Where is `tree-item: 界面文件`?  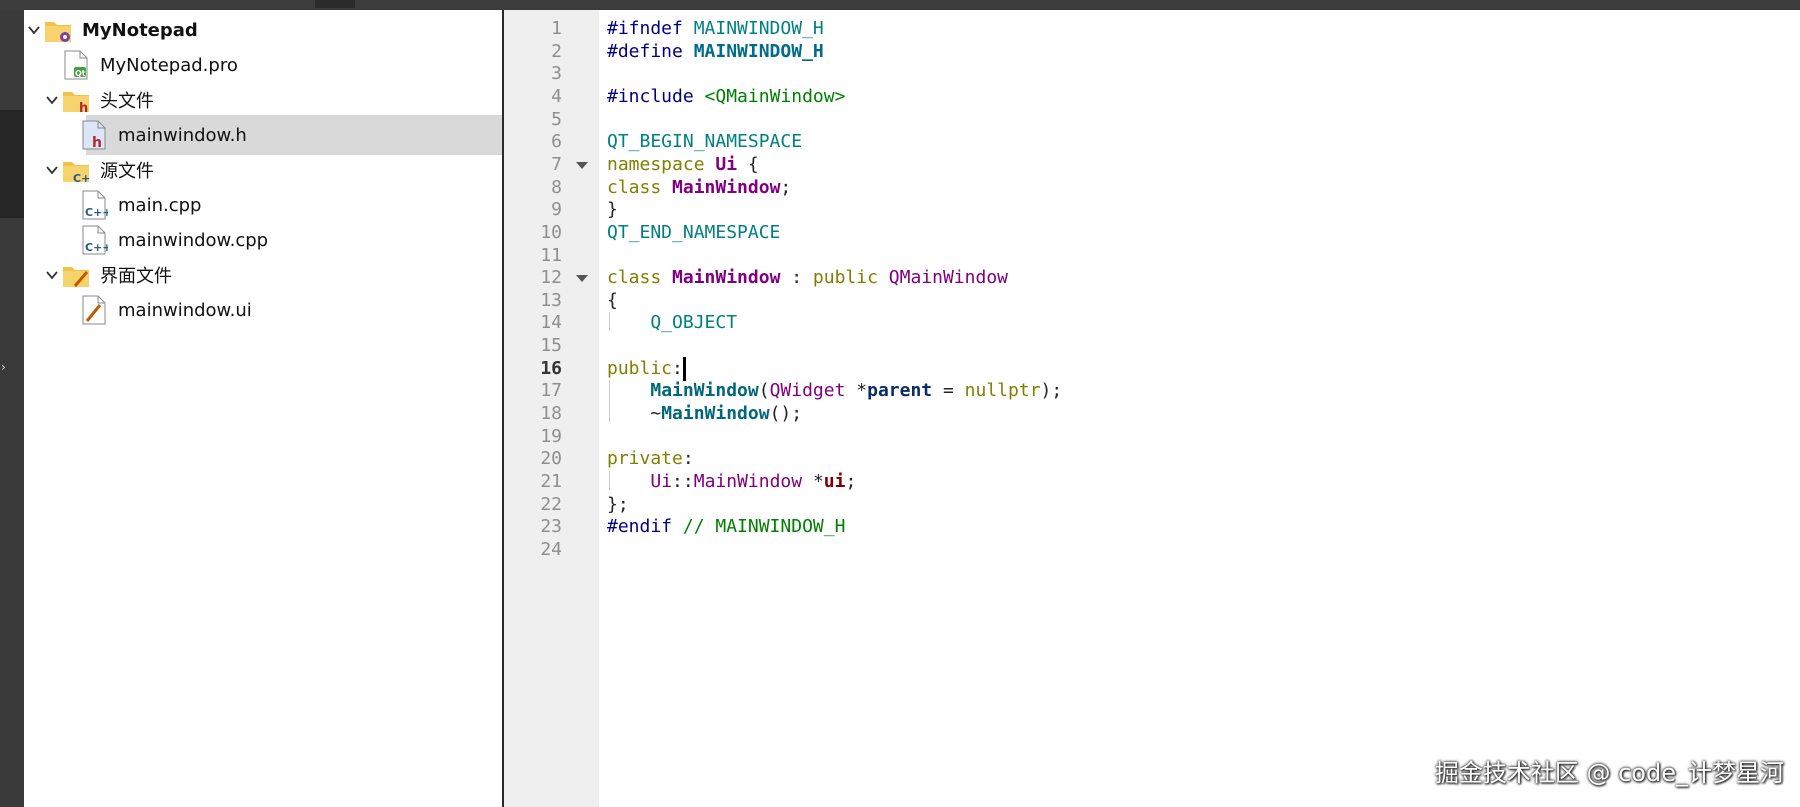
tree-item: 界面文件 is located at coordinates (263, 275).